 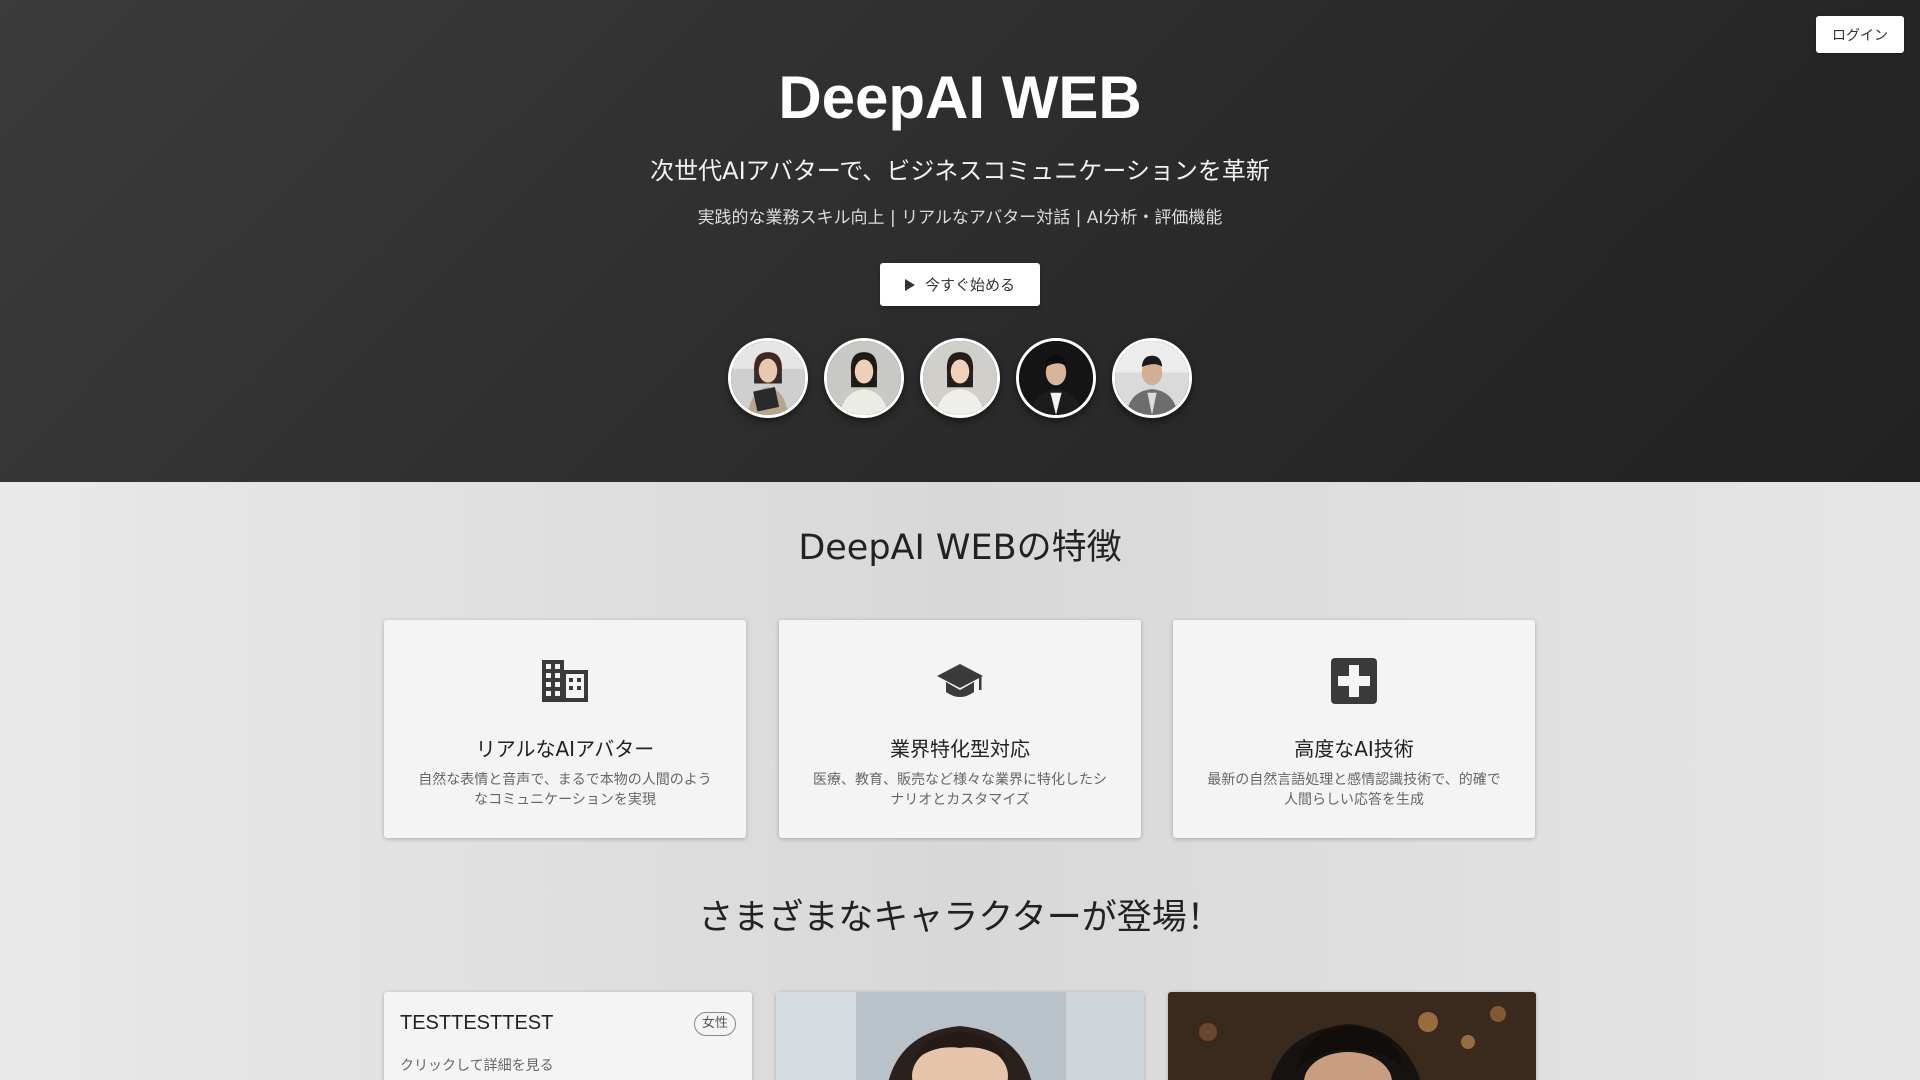 I want to click on gender-badge: 女性, so click(x=714, y=1024).